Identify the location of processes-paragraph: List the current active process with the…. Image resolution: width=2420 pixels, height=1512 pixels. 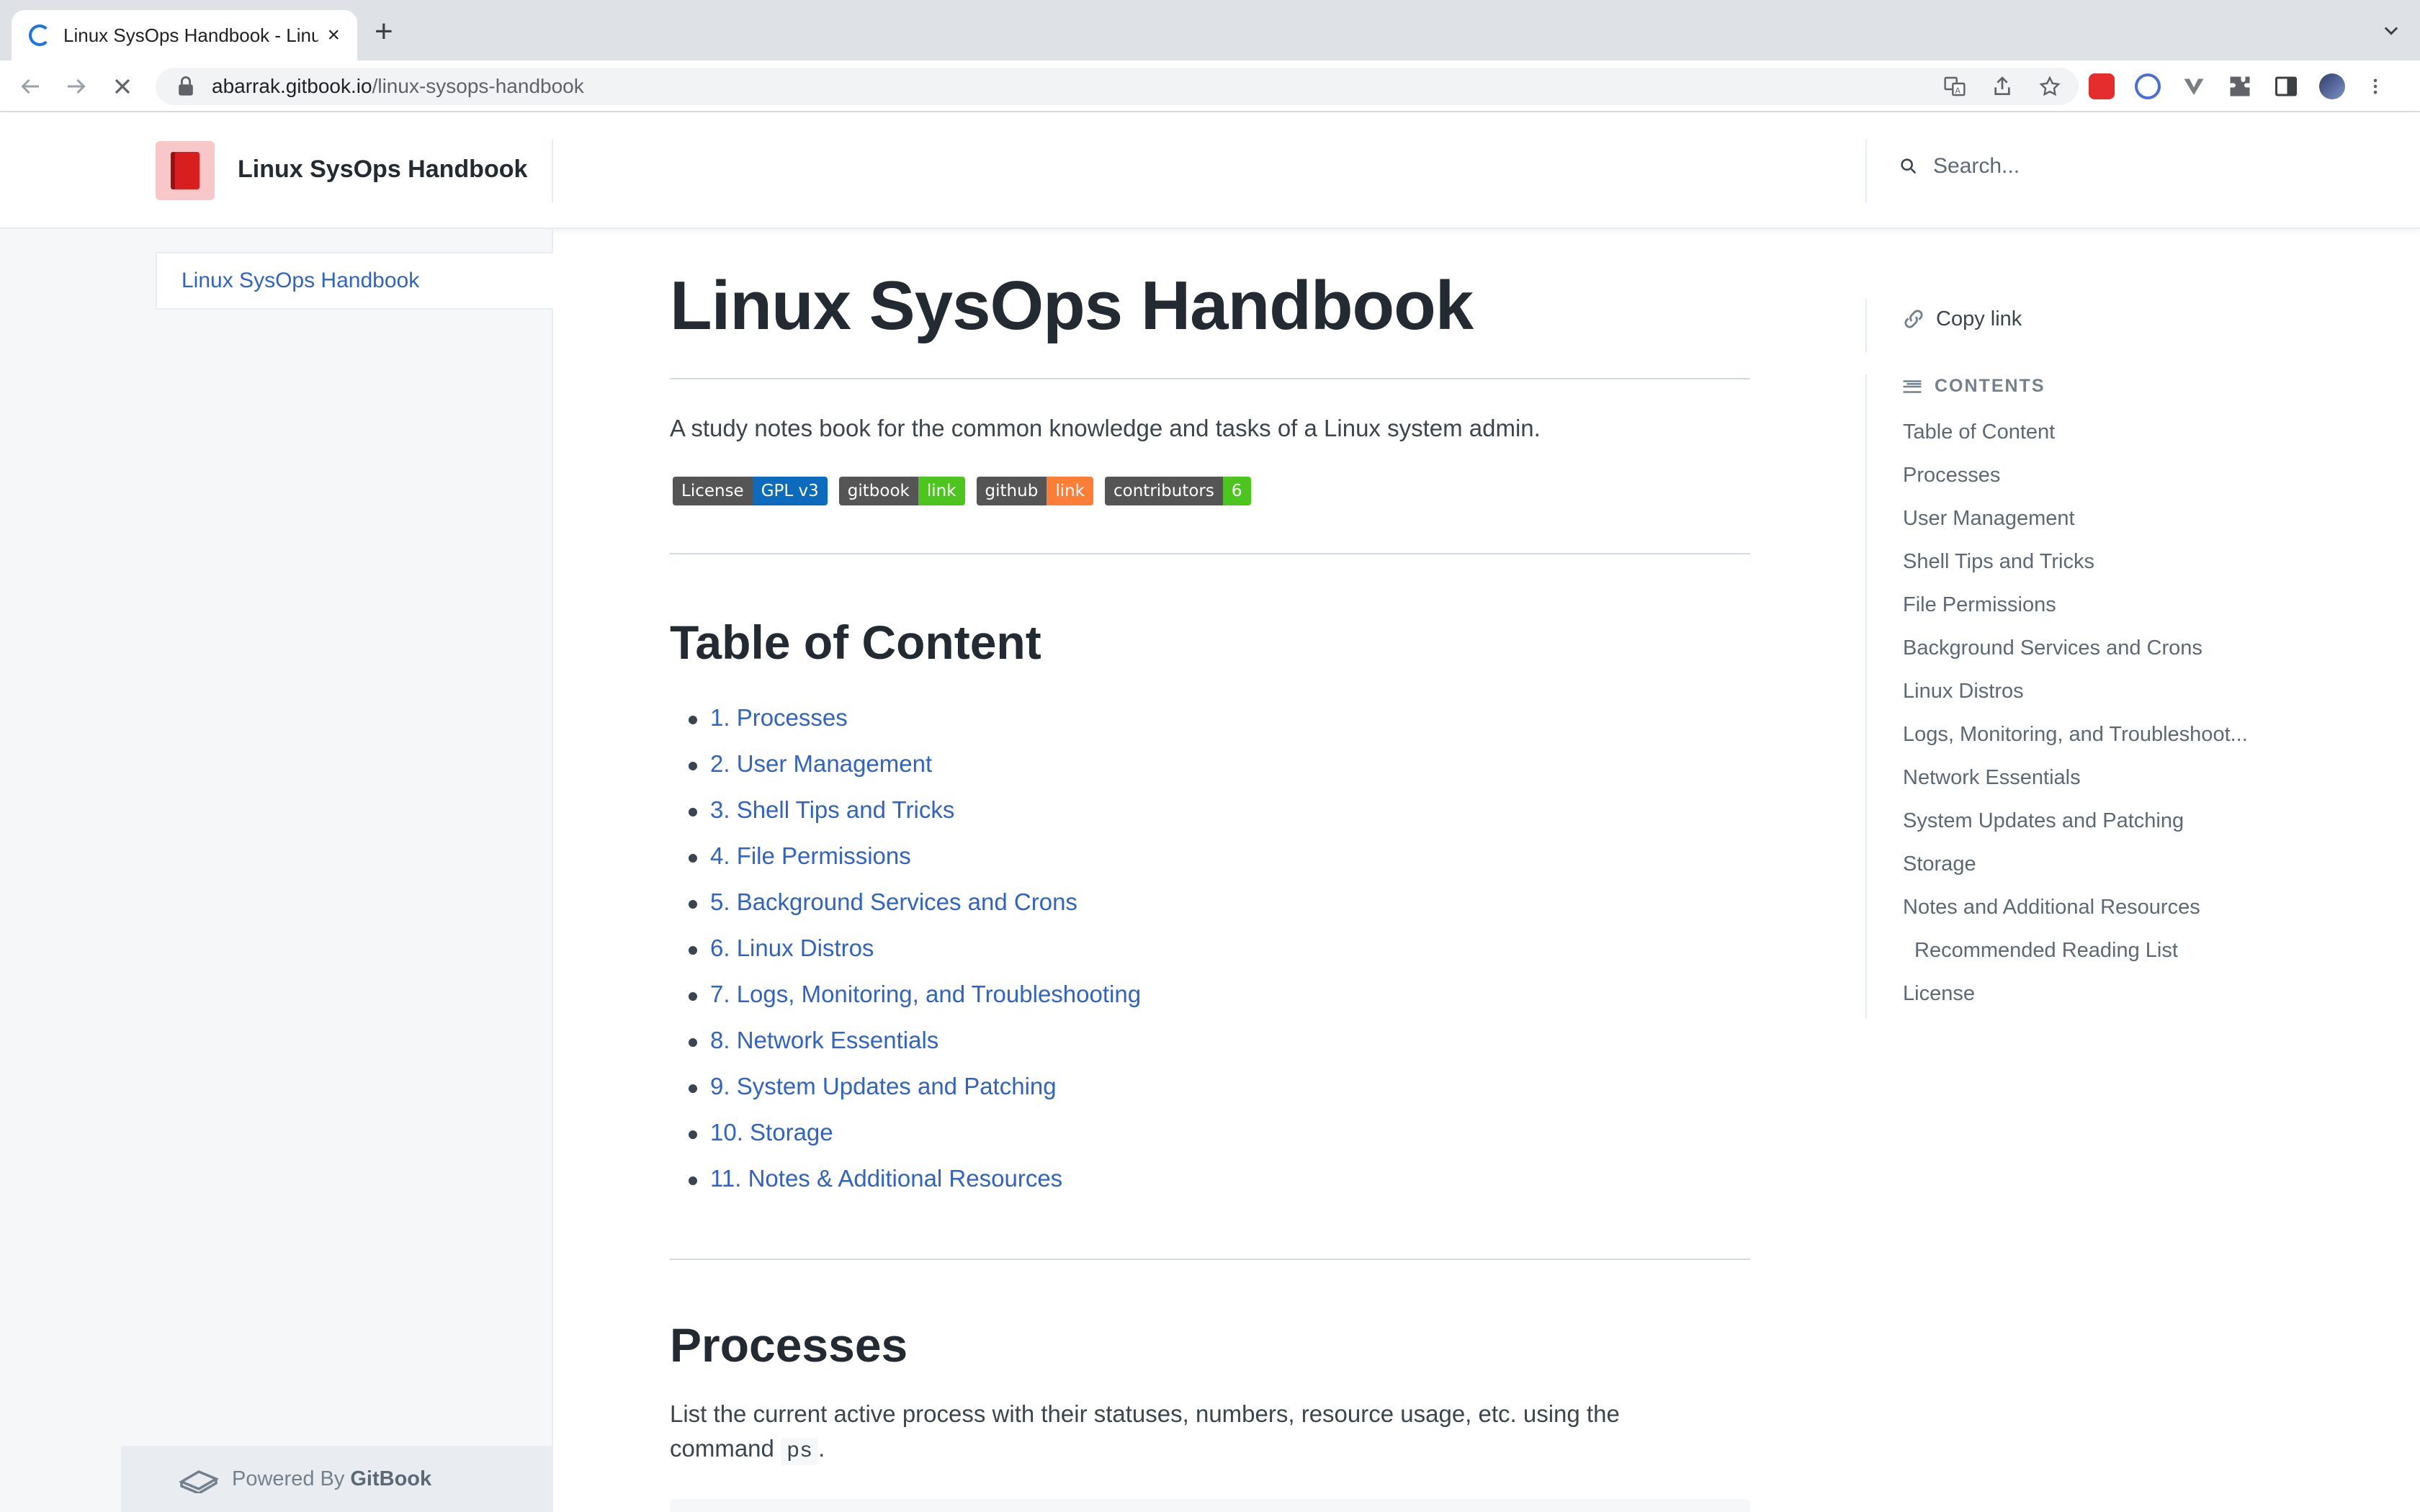
(1145, 1432).